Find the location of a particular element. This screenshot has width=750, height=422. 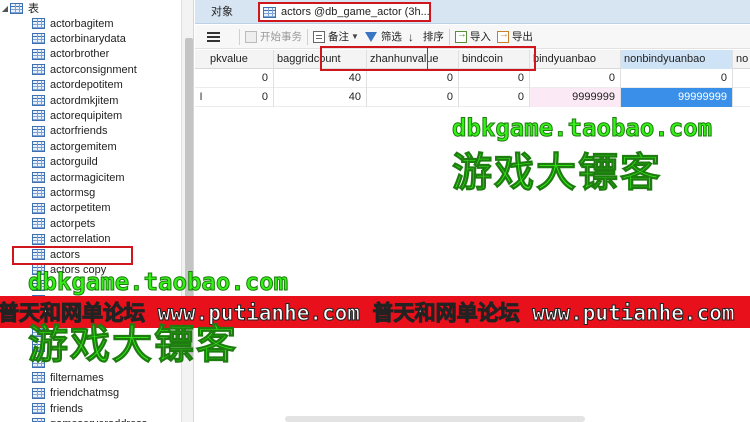

tree-item-table: friendchatmsg is located at coordinates (75, 393).